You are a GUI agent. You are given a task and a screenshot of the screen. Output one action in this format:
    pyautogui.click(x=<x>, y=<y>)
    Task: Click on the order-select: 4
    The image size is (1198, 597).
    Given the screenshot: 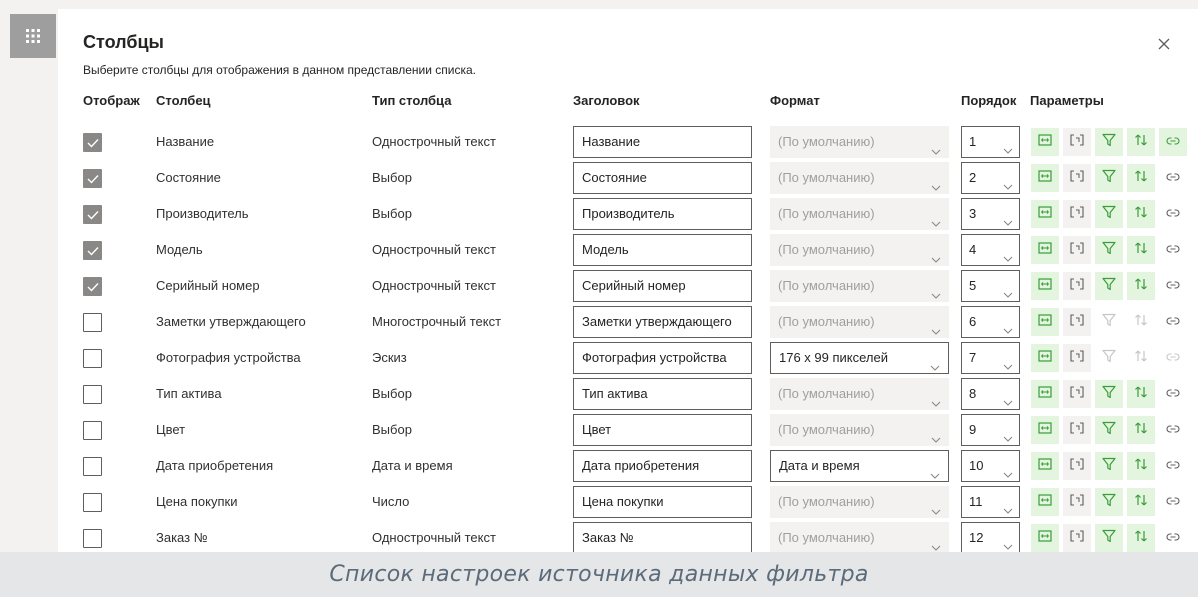 What is the action you would take?
    pyautogui.click(x=990, y=250)
    